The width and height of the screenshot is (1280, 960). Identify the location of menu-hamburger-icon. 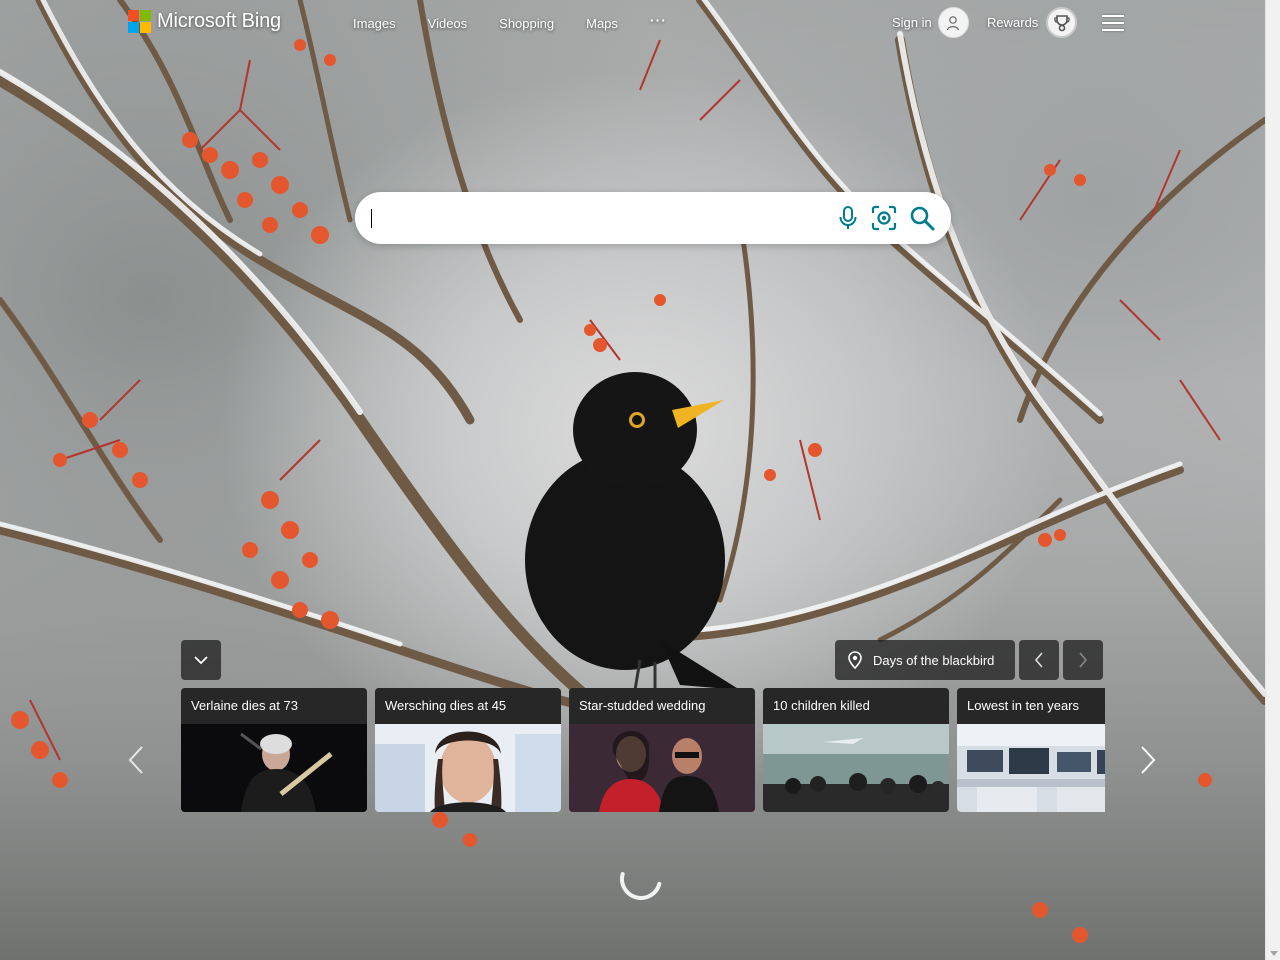
(1113, 23).